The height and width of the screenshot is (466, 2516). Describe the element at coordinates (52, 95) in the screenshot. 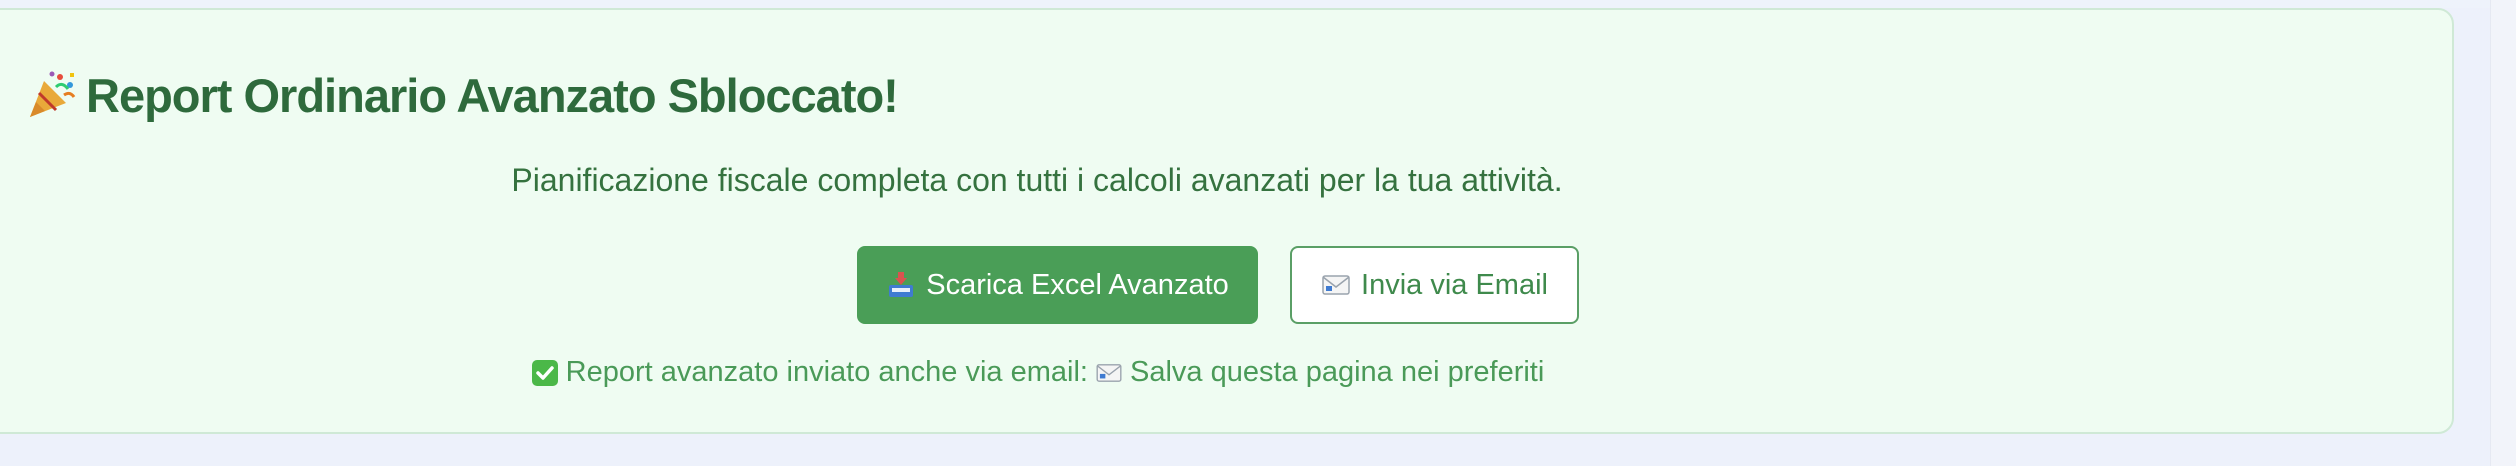

I see `party-popper-icon` at that location.